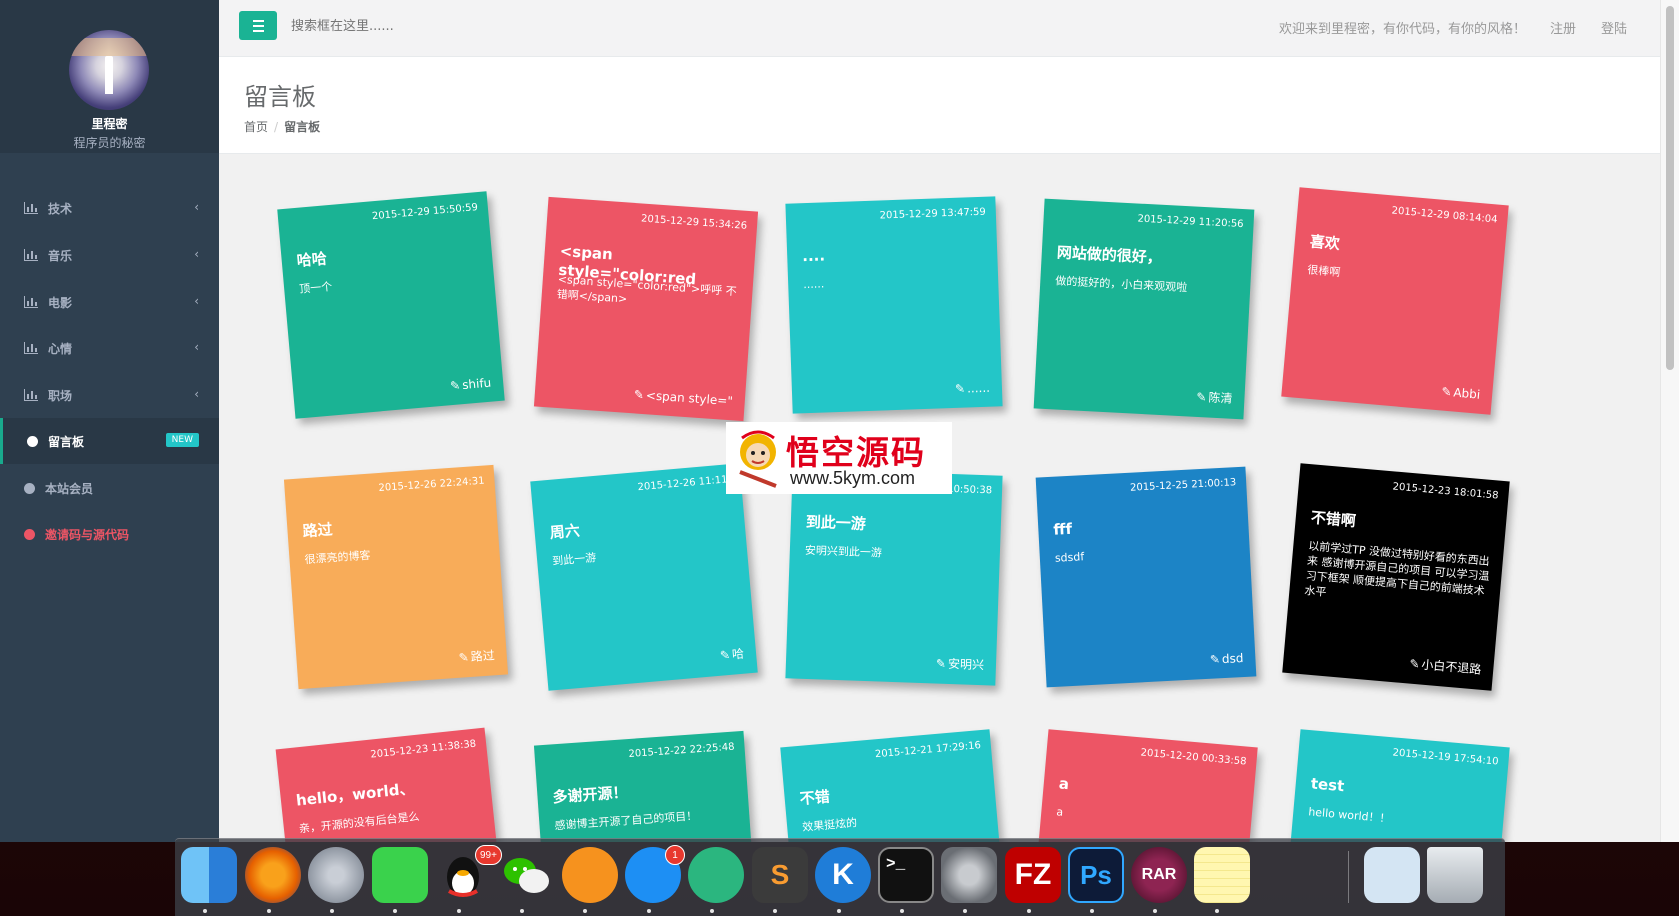  I want to click on note-body: hello world！！, so click(1349, 815).